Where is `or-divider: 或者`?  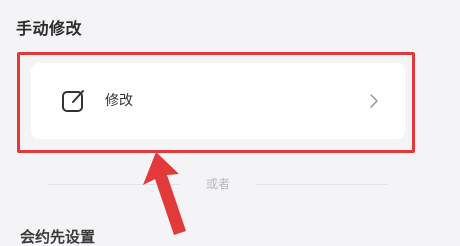
or-divider: 或者 is located at coordinates (218, 184).